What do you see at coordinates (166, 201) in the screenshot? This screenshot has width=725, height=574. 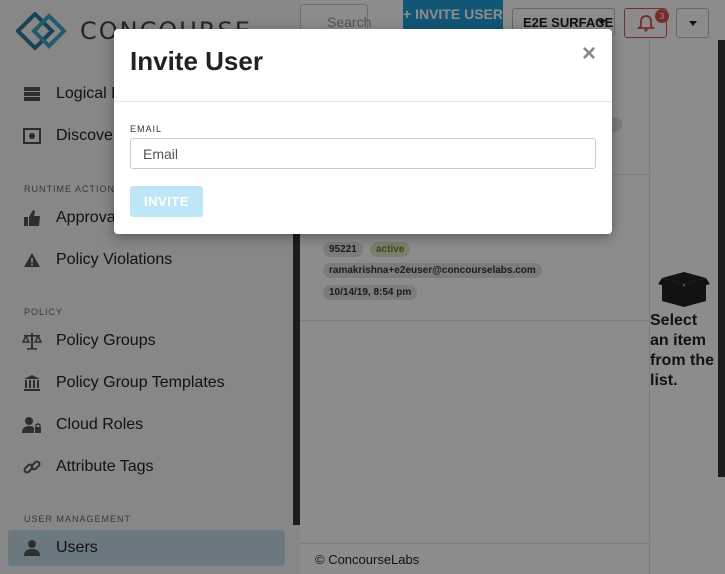 I see `invite-button: INVITE` at bounding box center [166, 201].